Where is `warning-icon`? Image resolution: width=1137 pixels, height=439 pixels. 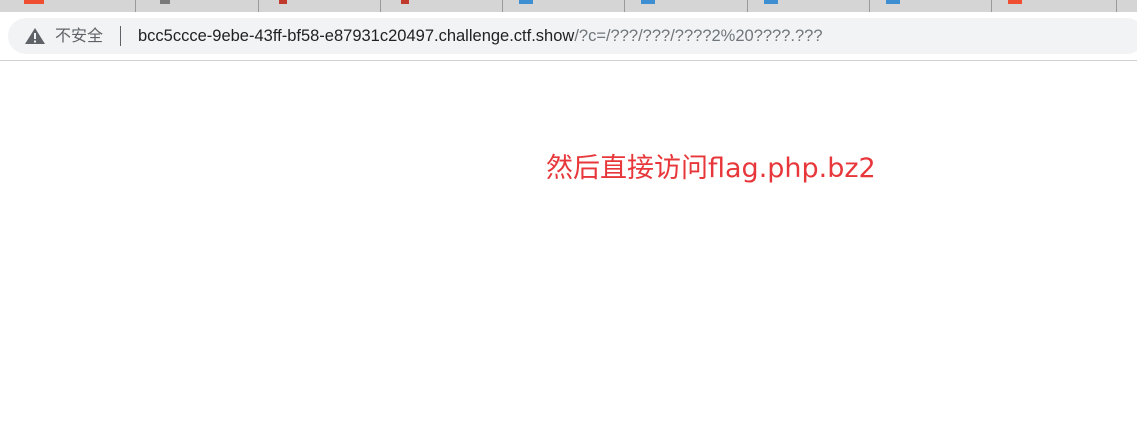
warning-icon is located at coordinates (35, 36).